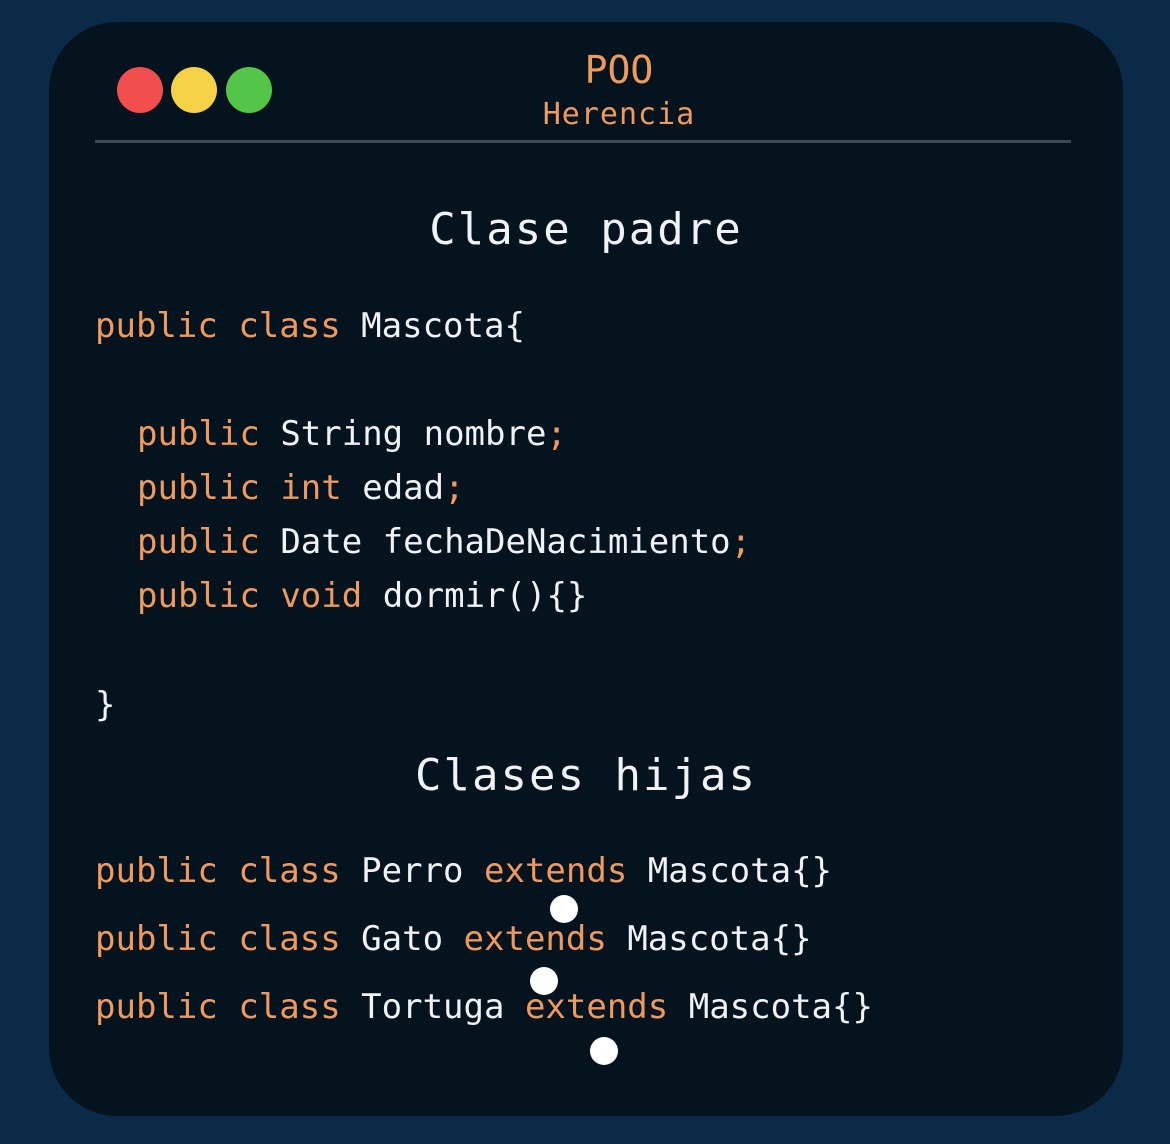 This screenshot has width=1170, height=1144. What do you see at coordinates (619, 114) in the screenshot?
I see `window-subtitle: Herencia` at bounding box center [619, 114].